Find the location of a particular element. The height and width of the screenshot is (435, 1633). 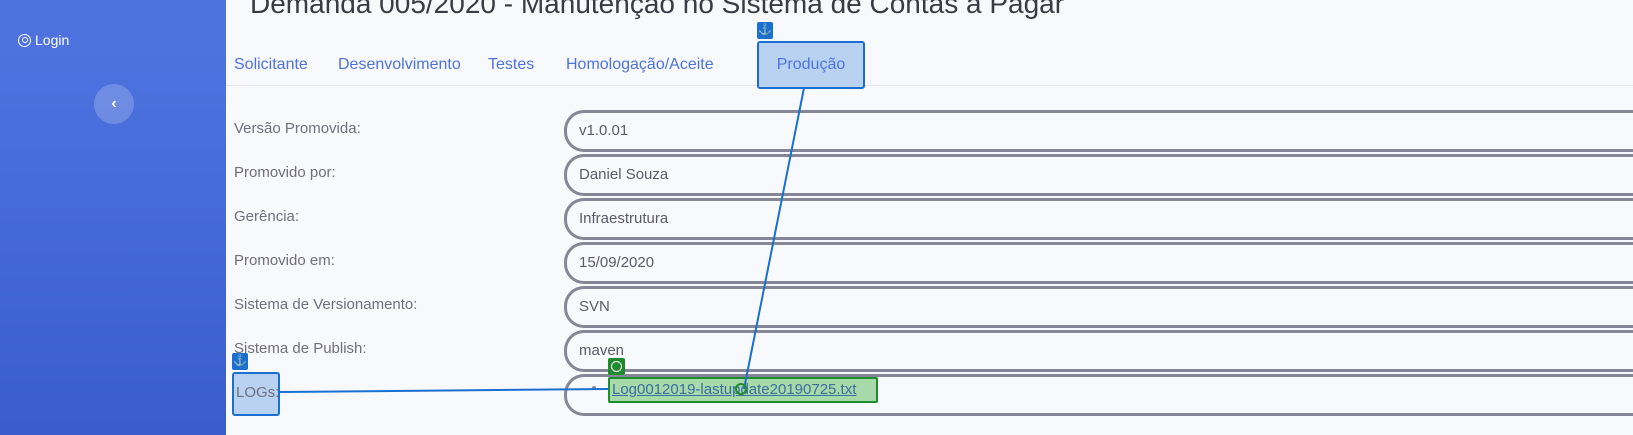

field-publish: maven is located at coordinates (1098, 351).